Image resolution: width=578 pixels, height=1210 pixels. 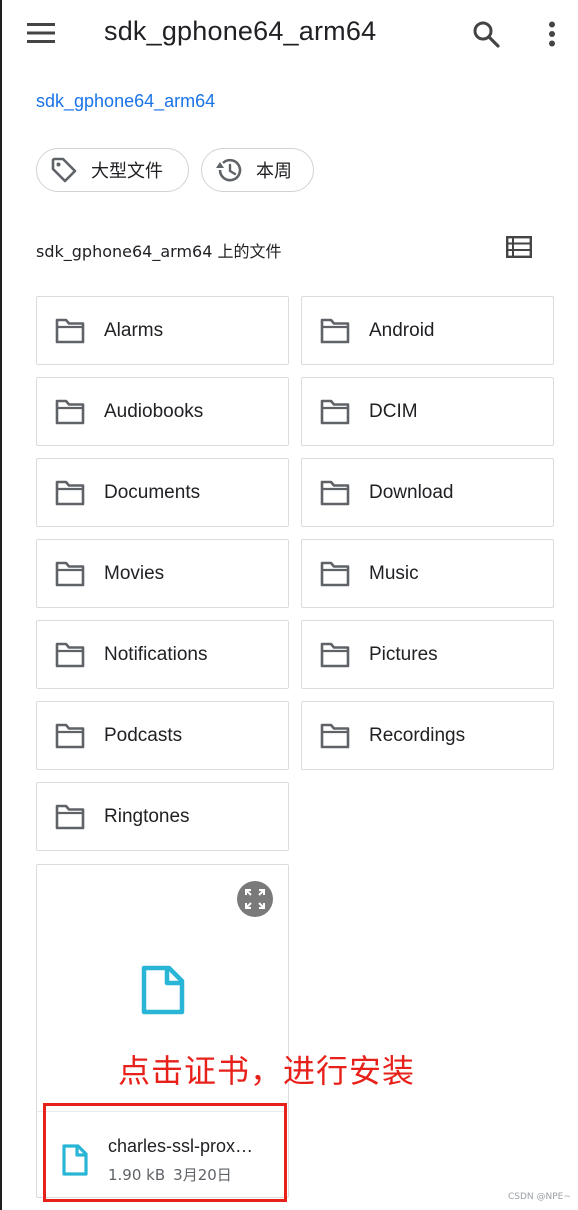 I want to click on folder-tile: Android, so click(x=427, y=330).